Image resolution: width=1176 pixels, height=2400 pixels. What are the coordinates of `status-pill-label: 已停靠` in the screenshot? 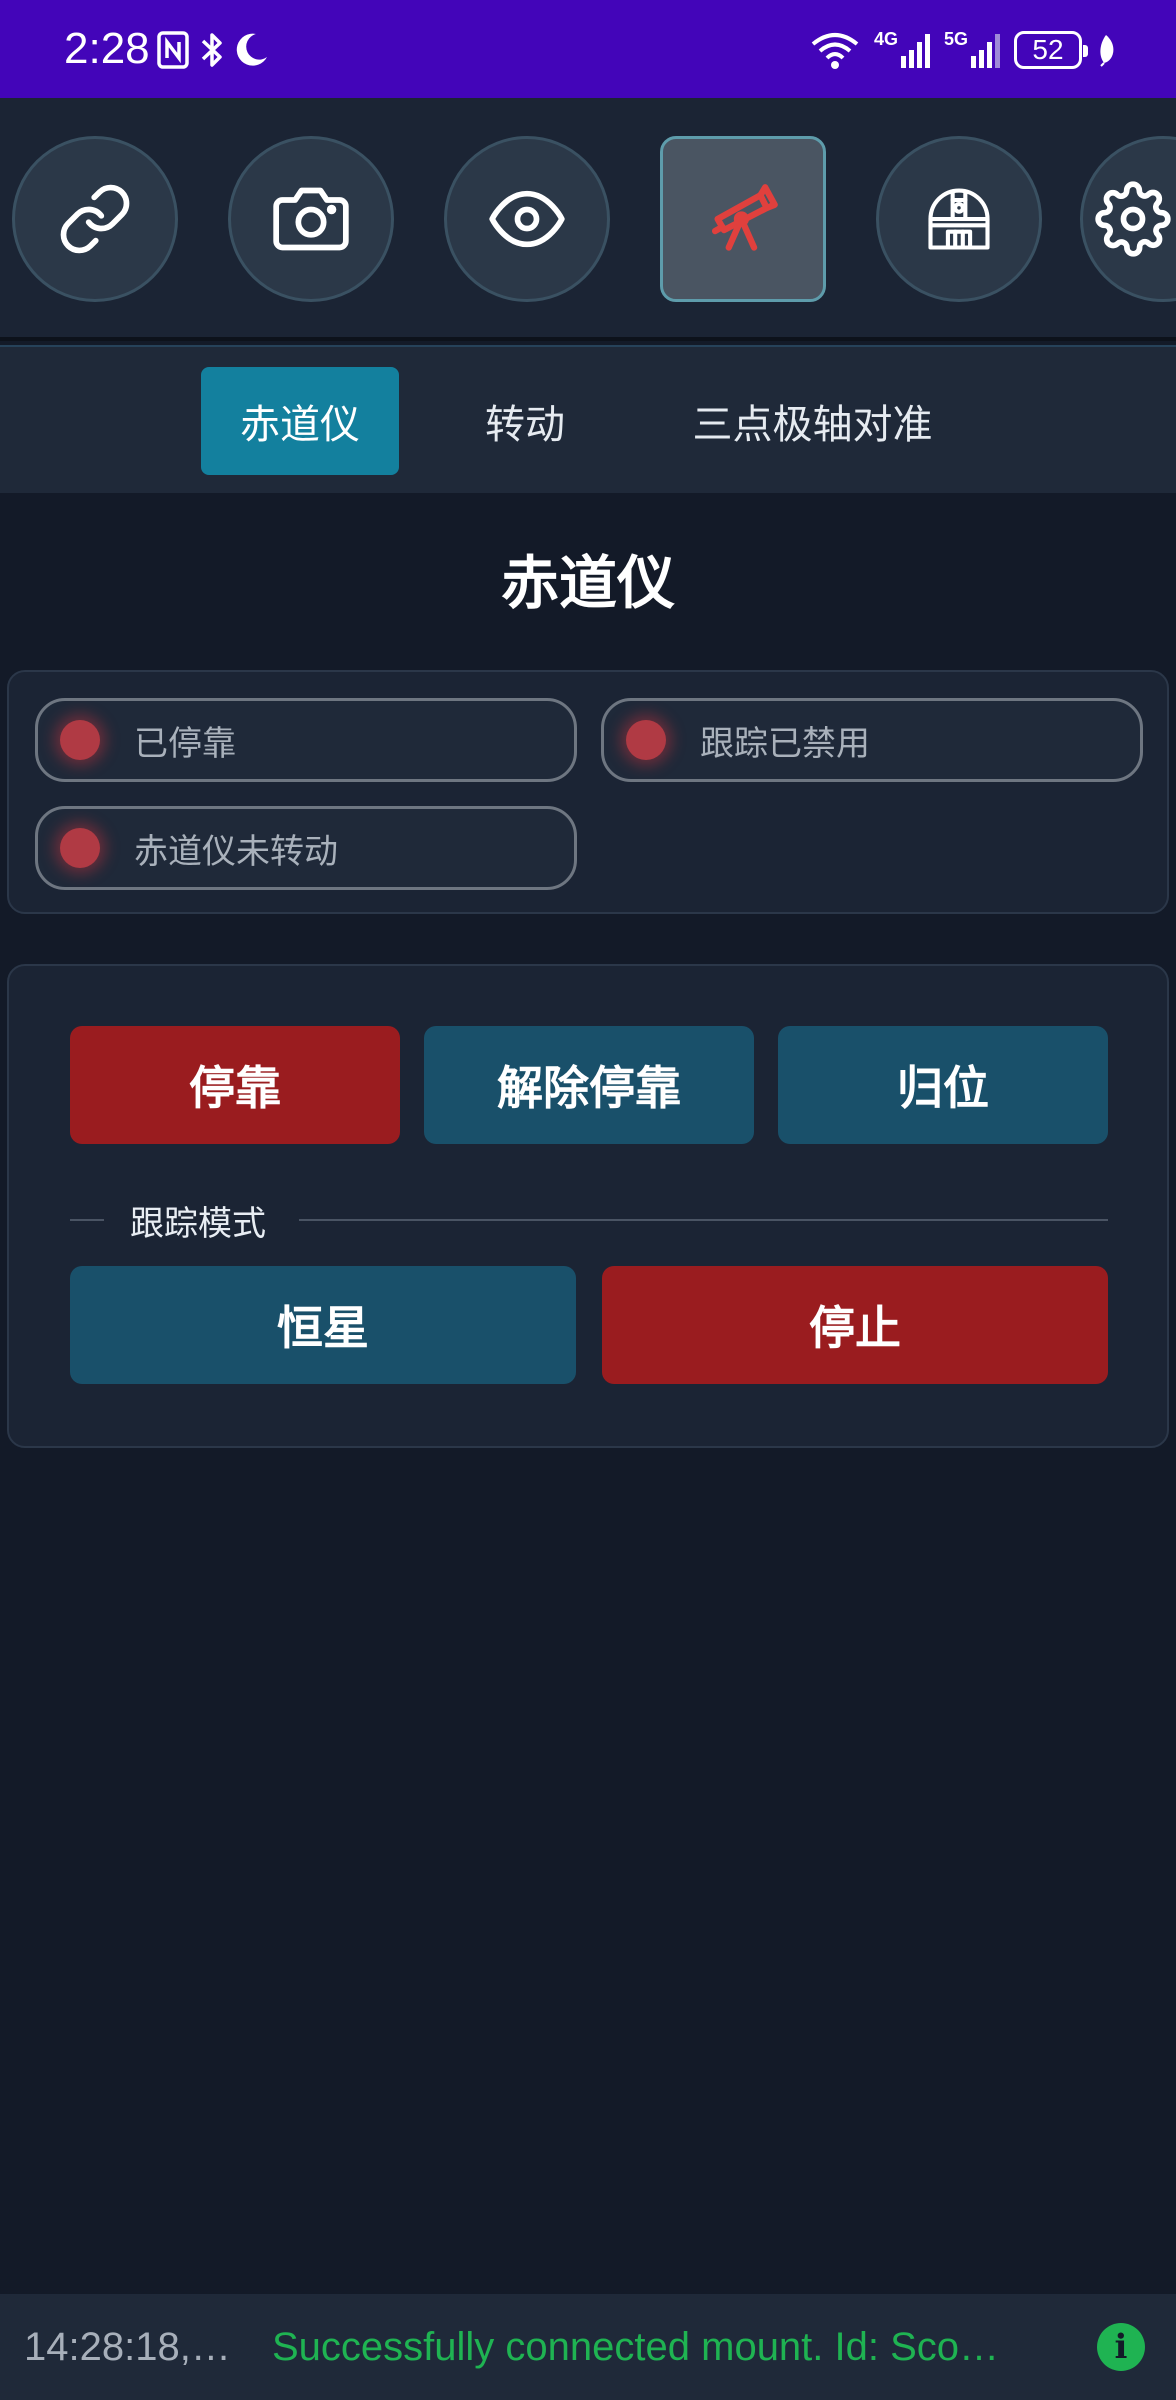 It's located at (185, 743).